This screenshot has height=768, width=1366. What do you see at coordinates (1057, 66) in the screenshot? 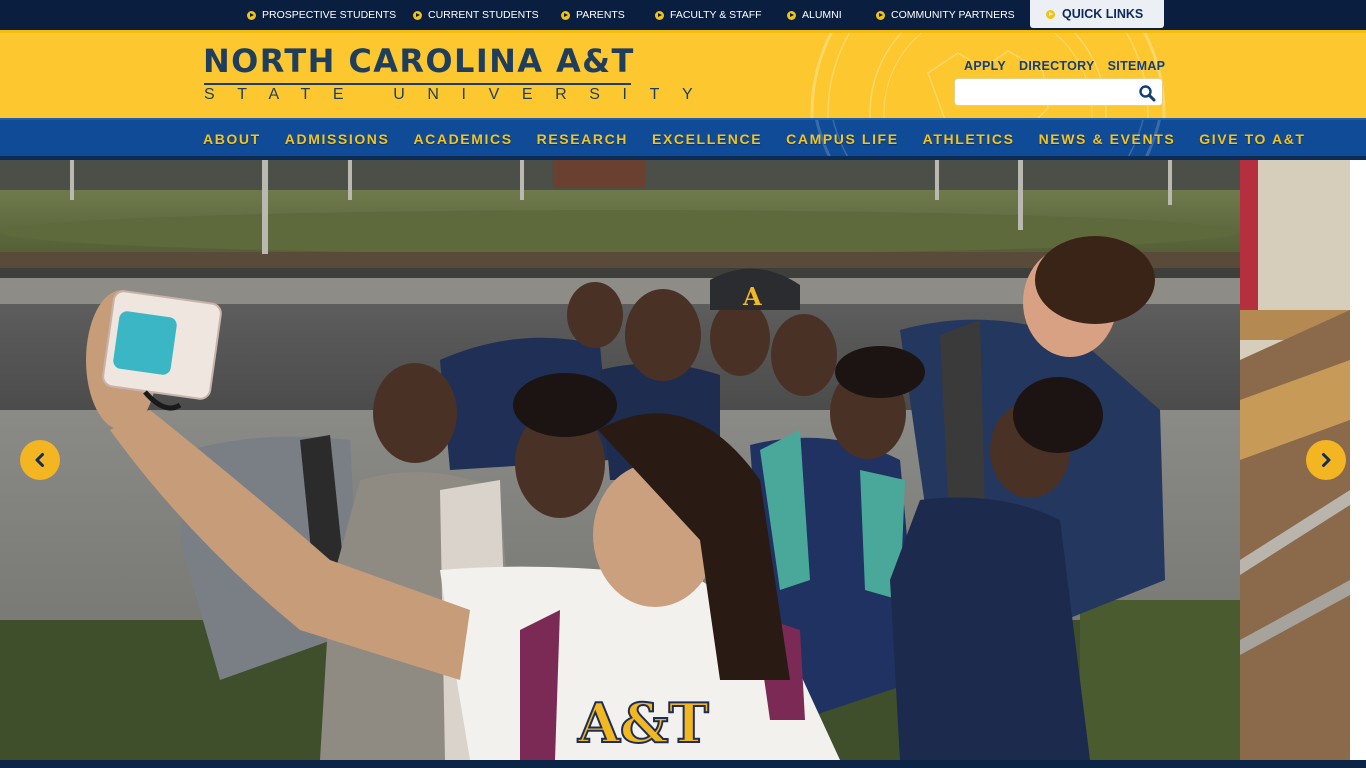
I see `directory-link: DIRECTORY` at bounding box center [1057, 66].